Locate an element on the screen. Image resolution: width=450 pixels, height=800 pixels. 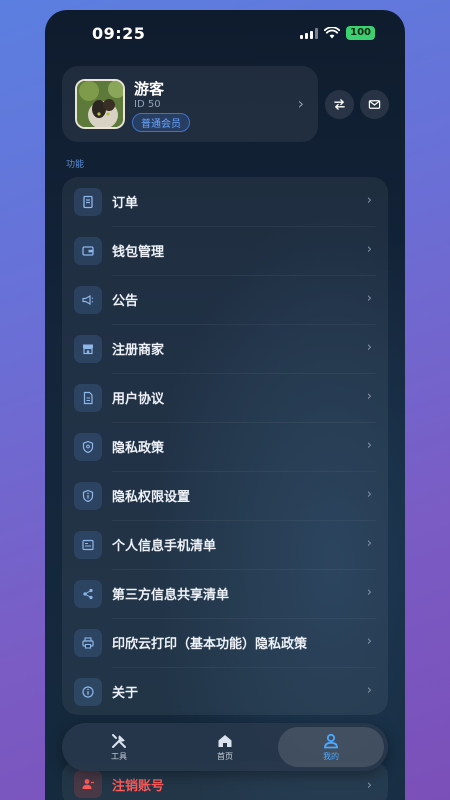
tab-home: 首页 is located at coordinates (225, 747).